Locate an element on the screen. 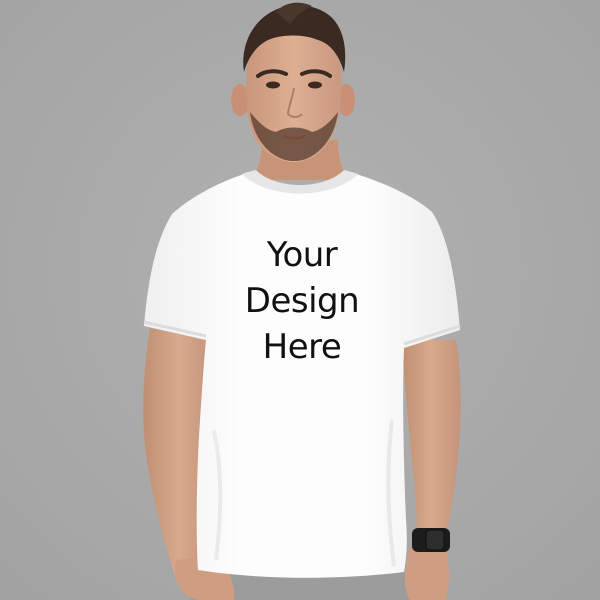  design-placeholder-line-3: Here is located at coordinates (302, 347).